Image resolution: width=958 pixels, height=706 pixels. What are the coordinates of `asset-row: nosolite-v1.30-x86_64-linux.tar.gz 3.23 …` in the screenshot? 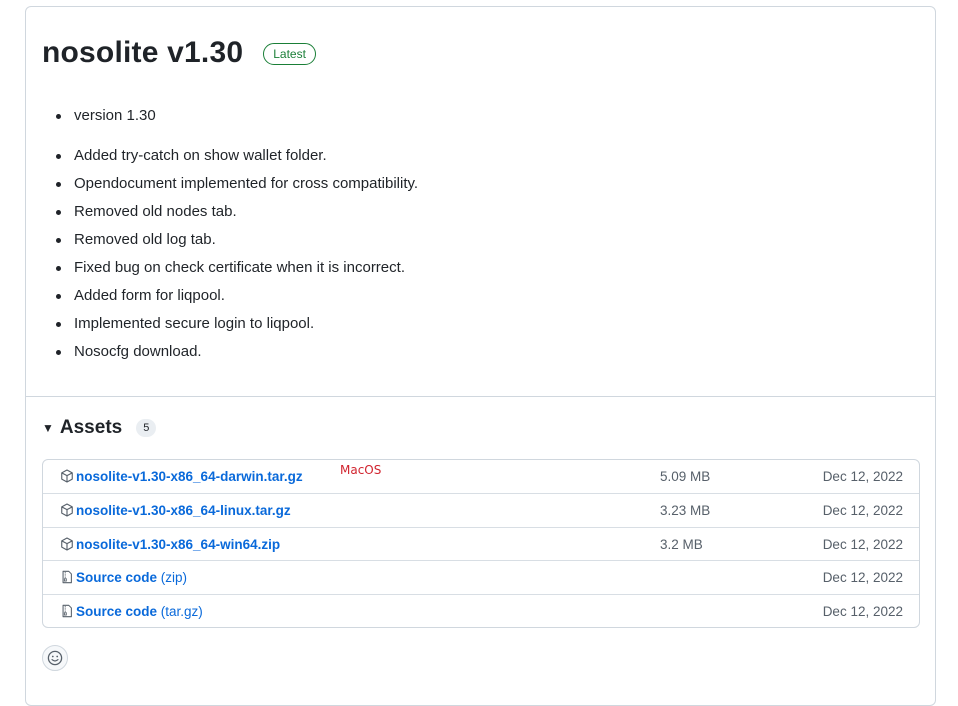 It's located at (481, 509).